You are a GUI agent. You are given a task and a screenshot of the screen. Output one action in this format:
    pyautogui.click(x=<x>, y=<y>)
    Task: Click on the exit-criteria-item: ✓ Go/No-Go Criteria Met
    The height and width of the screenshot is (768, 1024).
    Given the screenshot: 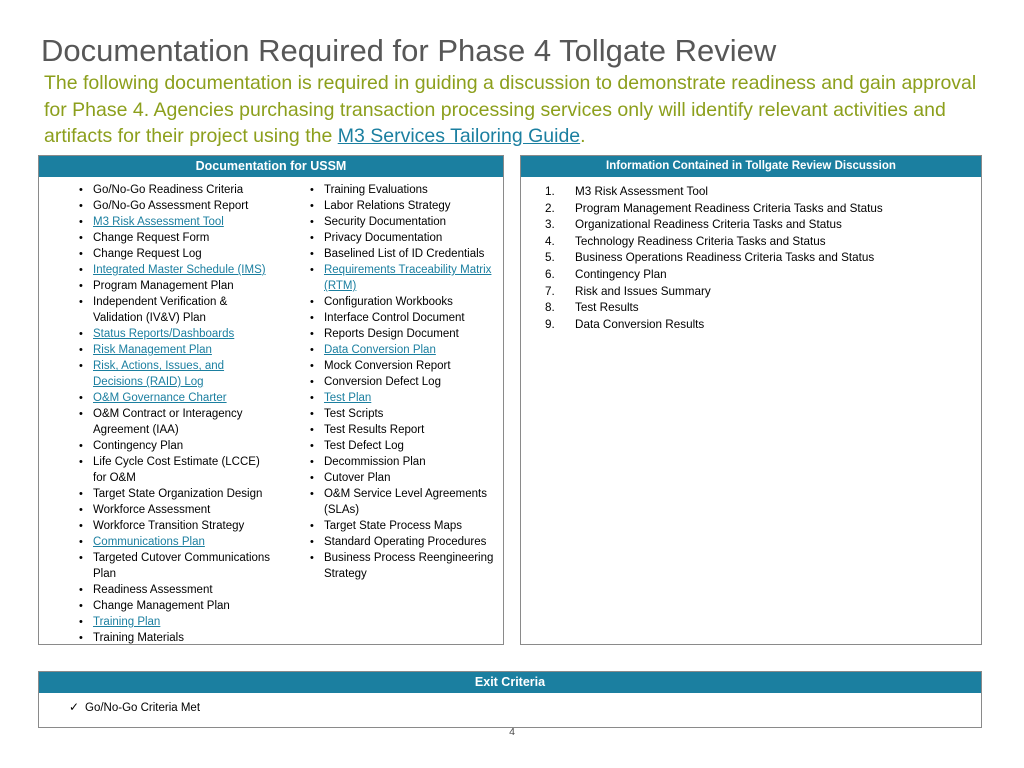 What is the action you would take?
    pyautogui.click(x=134, y=707)
    